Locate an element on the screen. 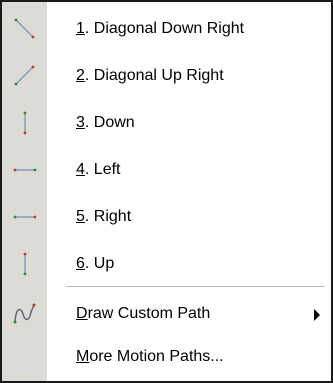 The image size is (333, 383). submenu-arrow-icon is located at coordinates (317, 315).